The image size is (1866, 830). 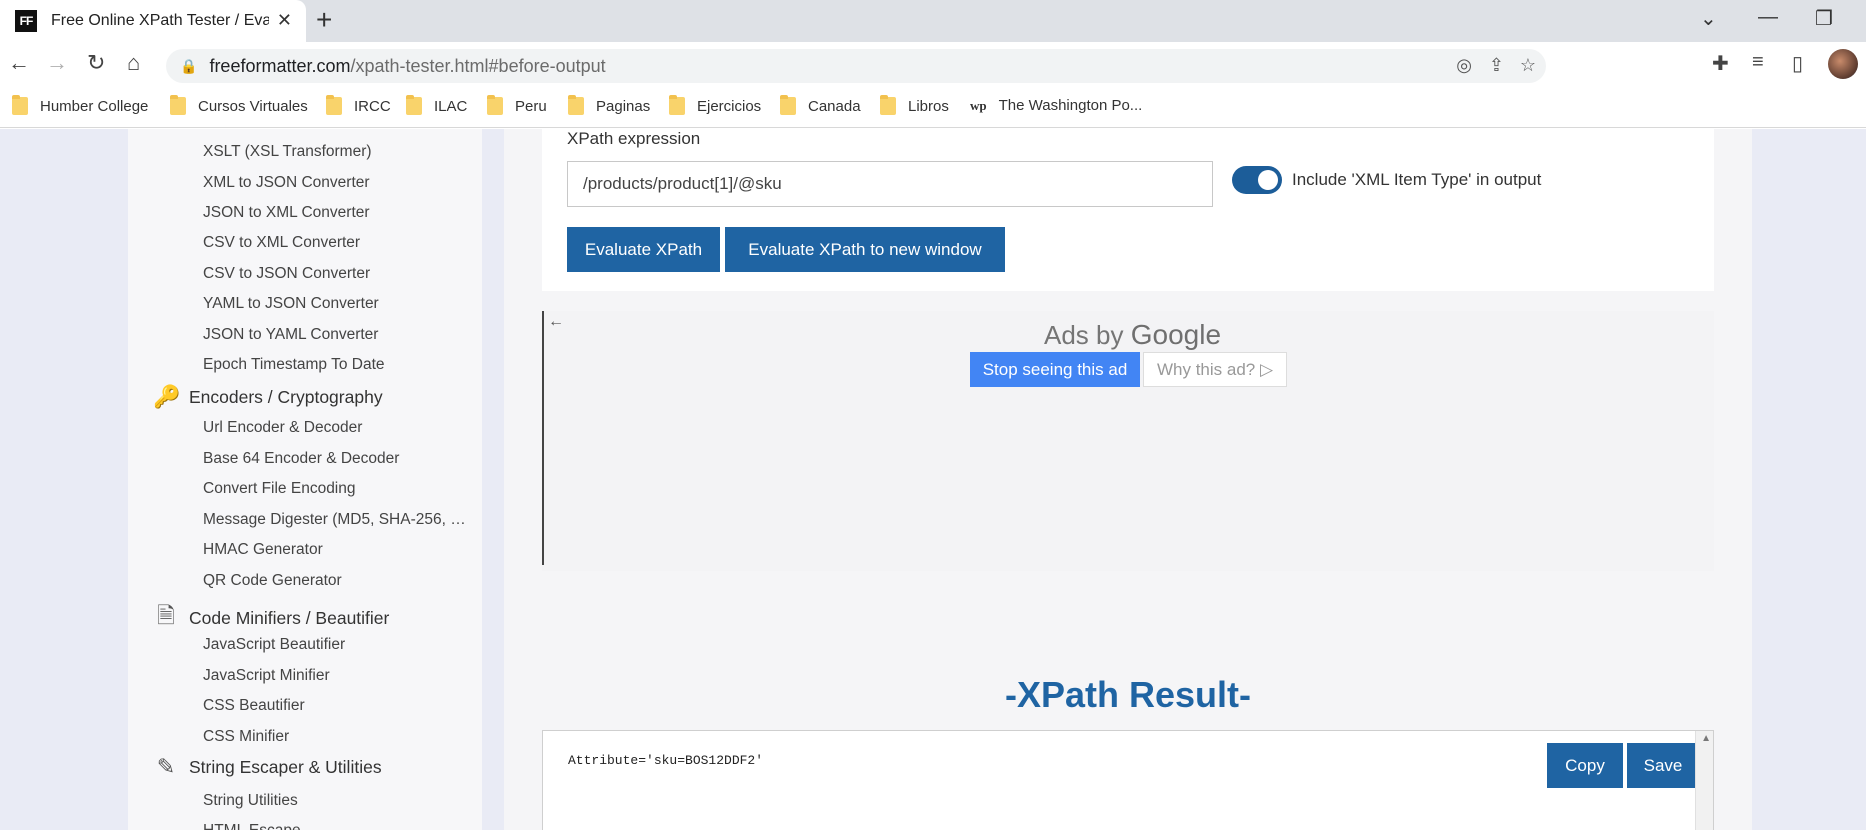 I want to click on sidebar-link-url-encoder: Url Encoder & Decoder, so click(x=337, y=428).